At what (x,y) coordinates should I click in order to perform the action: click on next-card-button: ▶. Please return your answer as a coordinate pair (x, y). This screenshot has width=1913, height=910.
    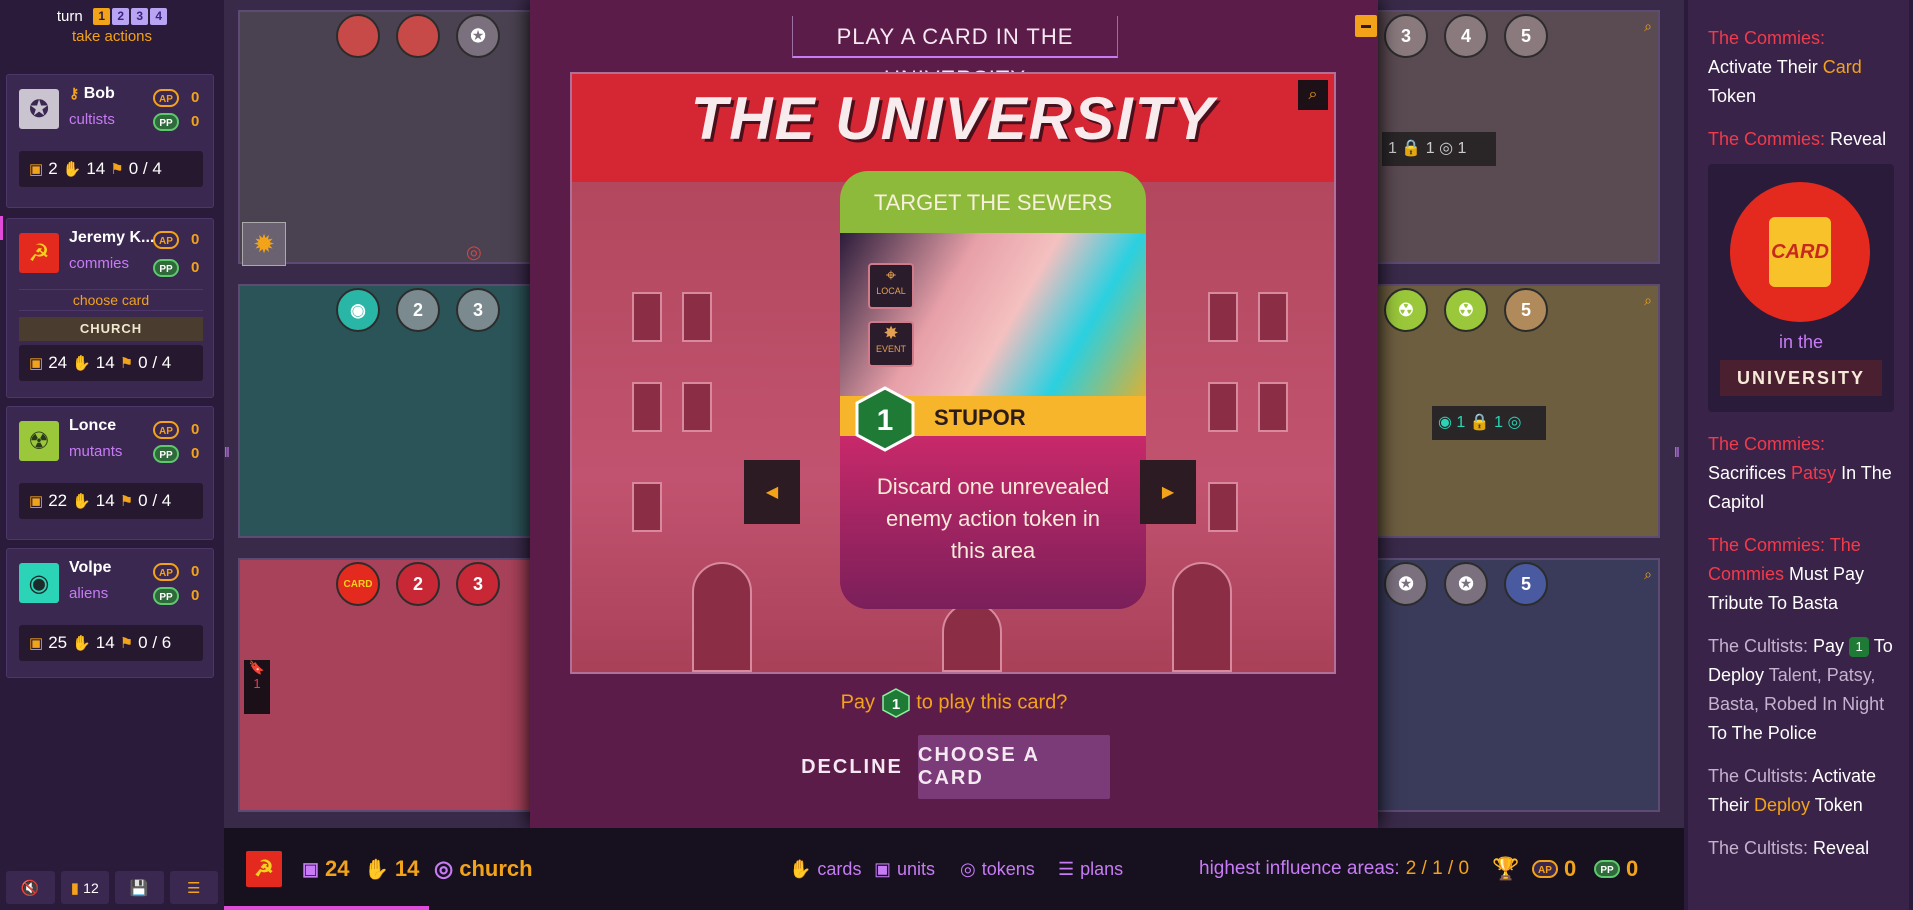
    Looking at the image, I should click on (1168, 492).